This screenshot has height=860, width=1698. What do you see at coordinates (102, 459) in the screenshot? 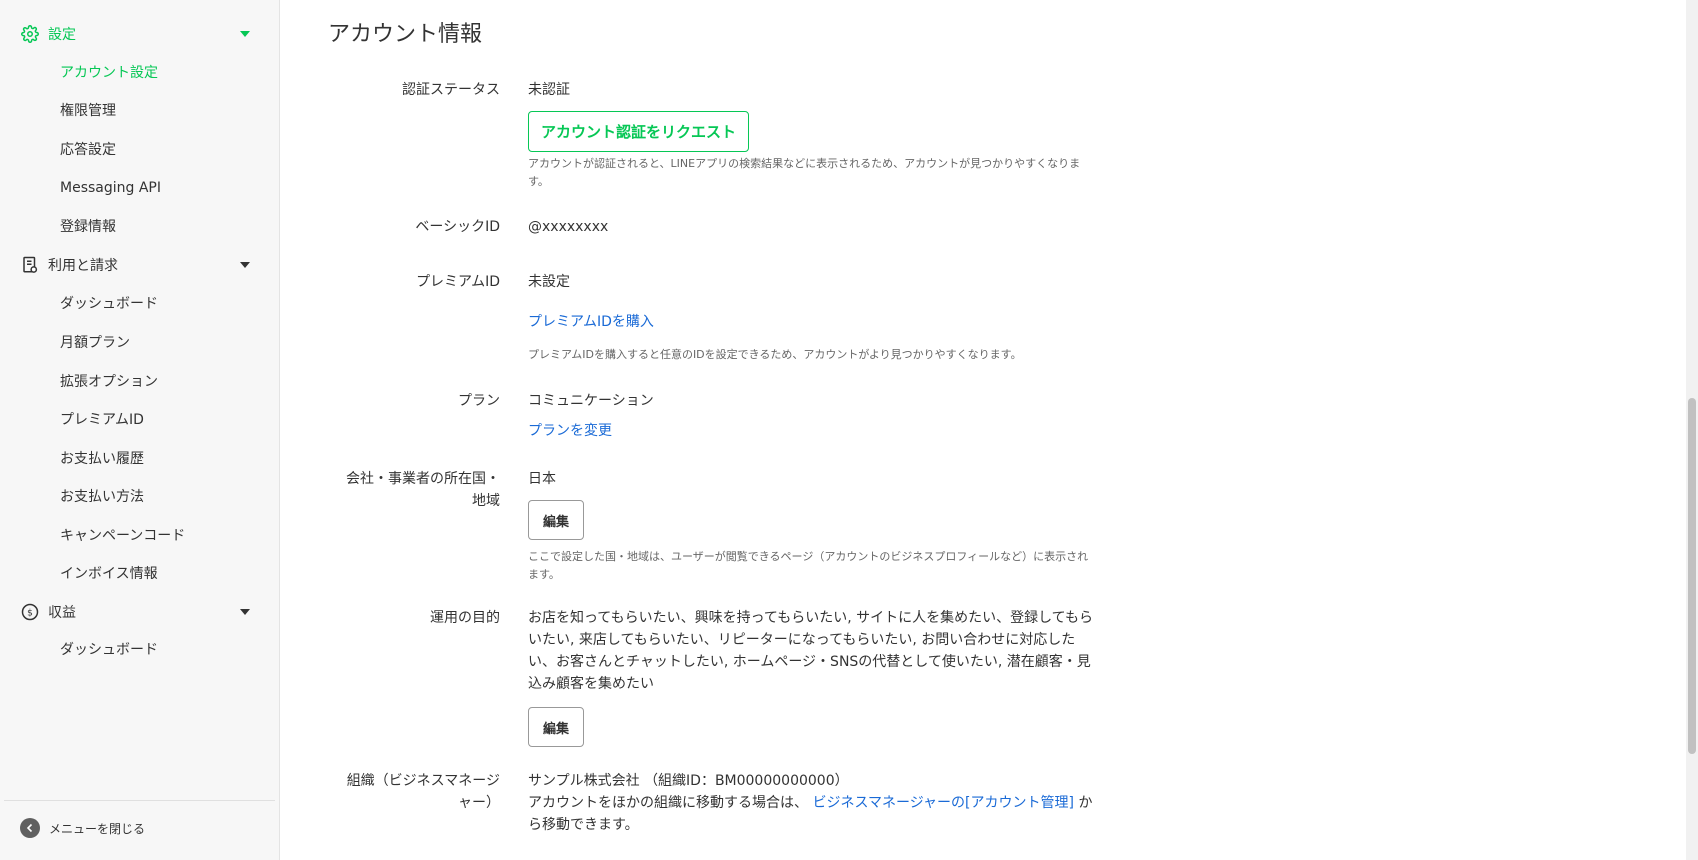
I see `sidebar-item-payment-history: お支払い履歴` at bounding box center [102, 459].